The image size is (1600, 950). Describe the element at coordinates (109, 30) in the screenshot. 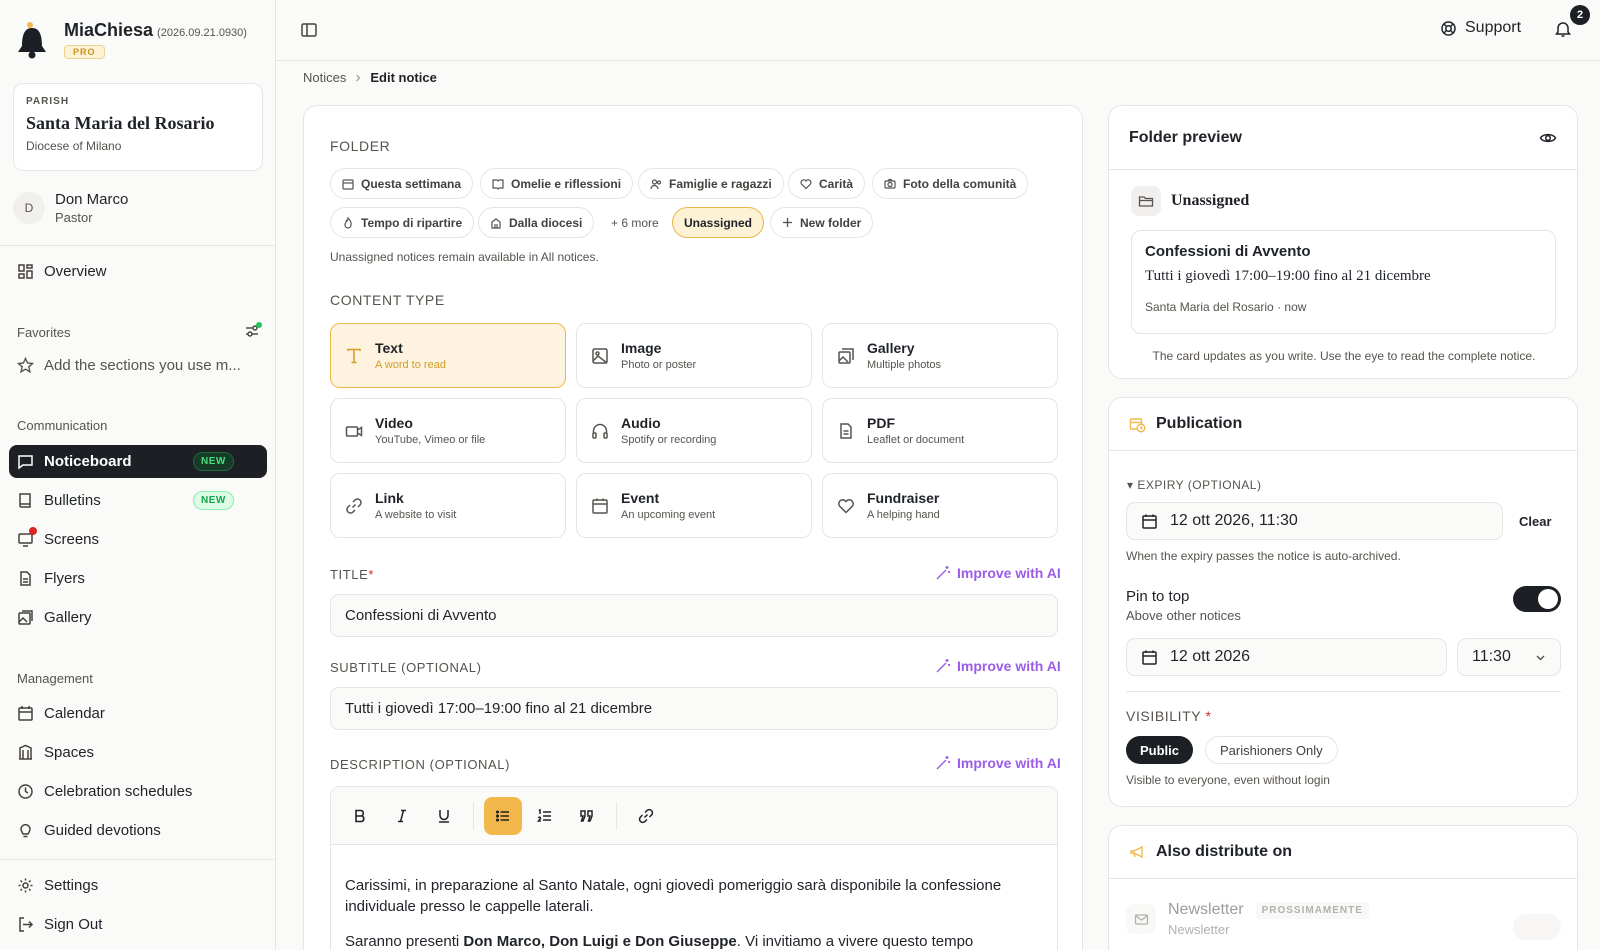

I see `app-name: MiaChiesa` at that location.